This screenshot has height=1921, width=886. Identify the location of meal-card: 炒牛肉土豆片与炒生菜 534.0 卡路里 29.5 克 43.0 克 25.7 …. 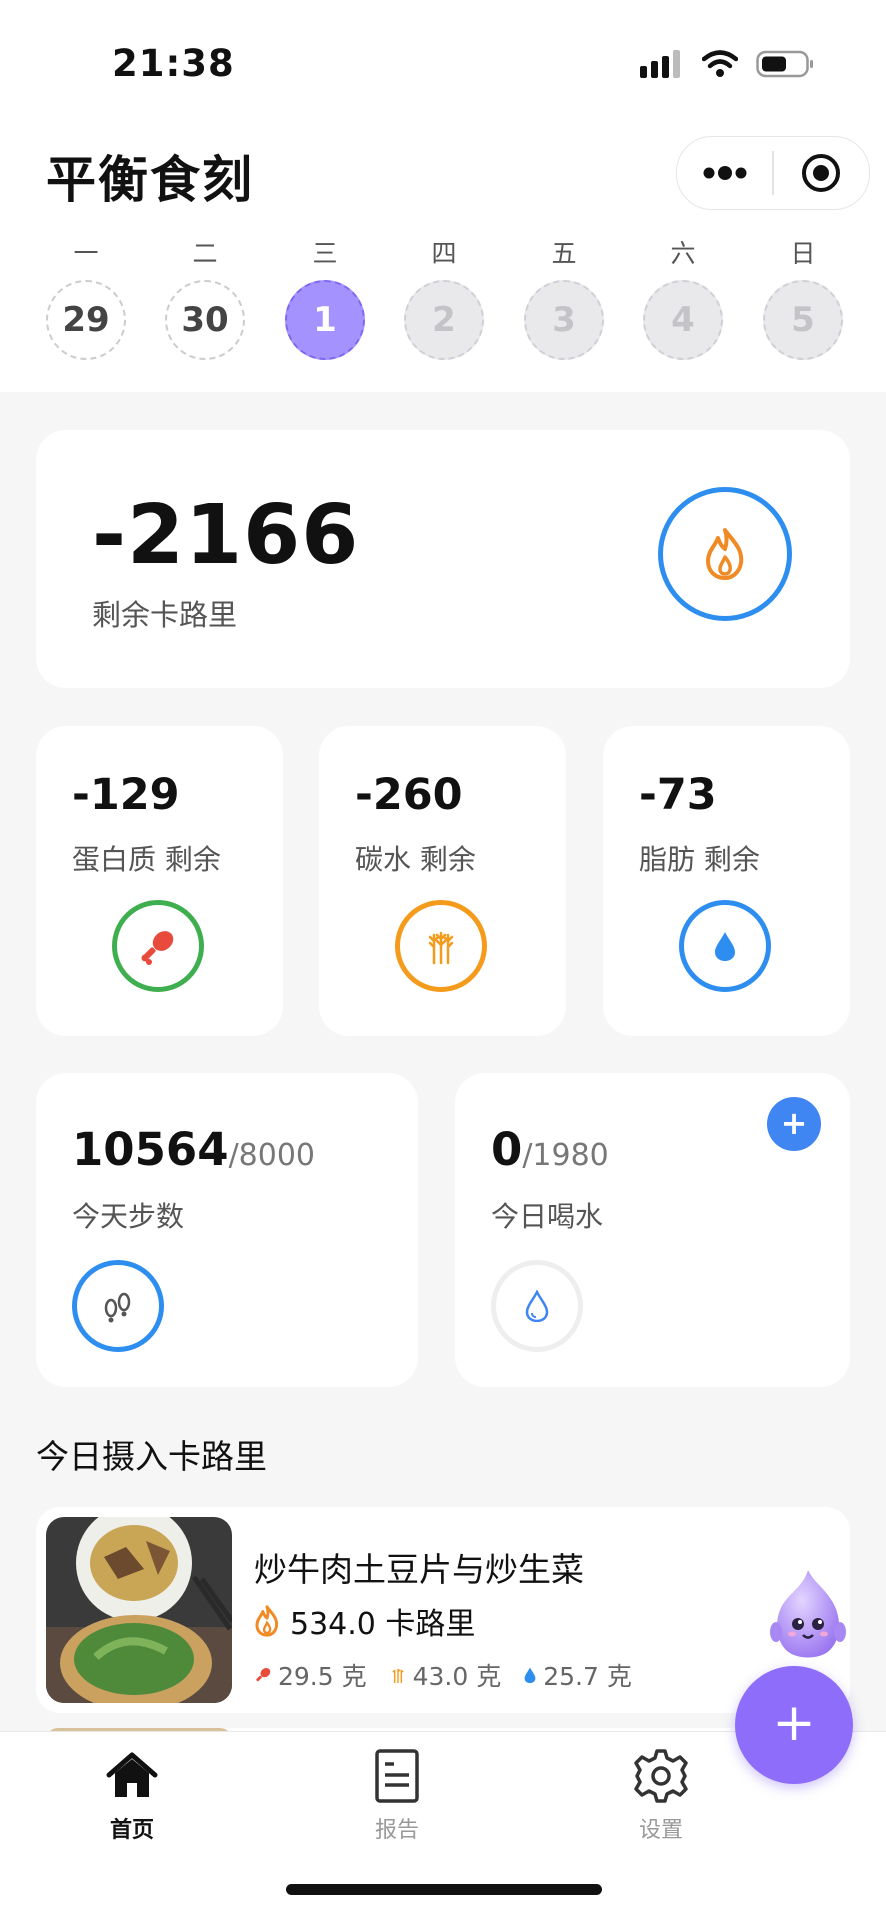
(443, 1610).